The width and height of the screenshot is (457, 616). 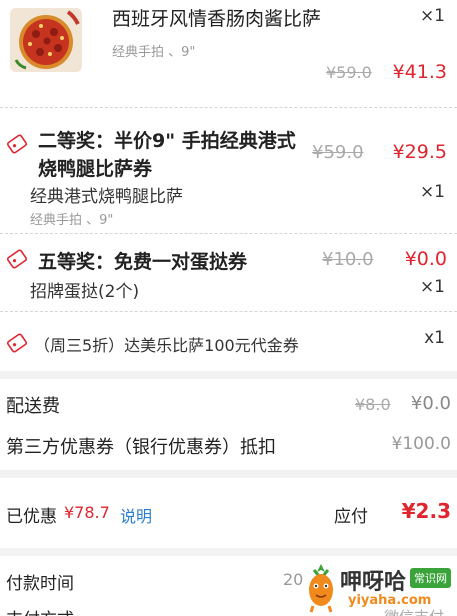 I want to click on discount-value: ¥78.7, so click(x=87, y=512).